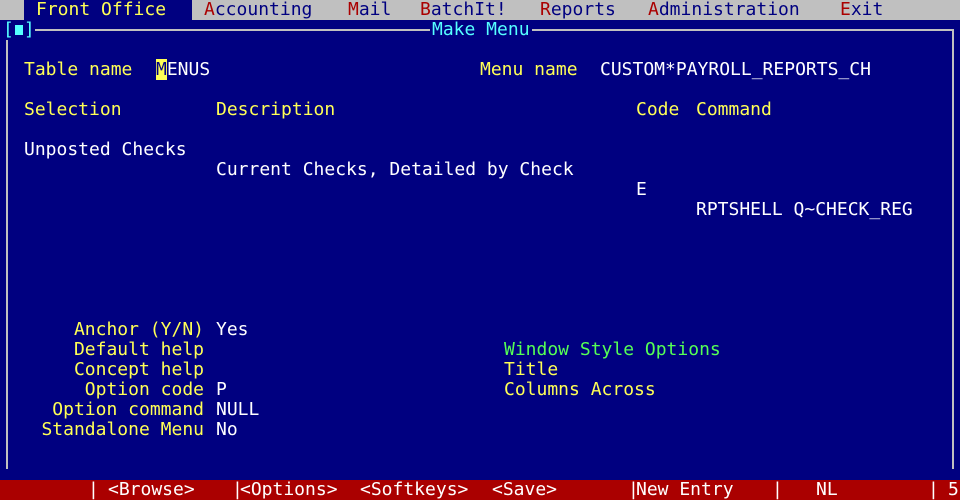 The height and width of the screenshot is (500, 960). What do you see at coordinates (138, 369) in the screenshot?
I see `concept-help-label: Concept help` at bounding box center [138, 369].